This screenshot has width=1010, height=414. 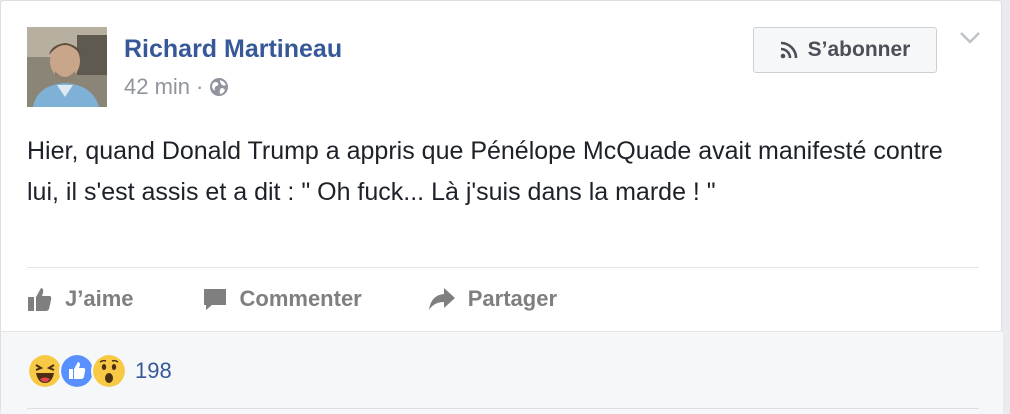 I want to click on comment-label: Commenter, so click(x=300, y=298).